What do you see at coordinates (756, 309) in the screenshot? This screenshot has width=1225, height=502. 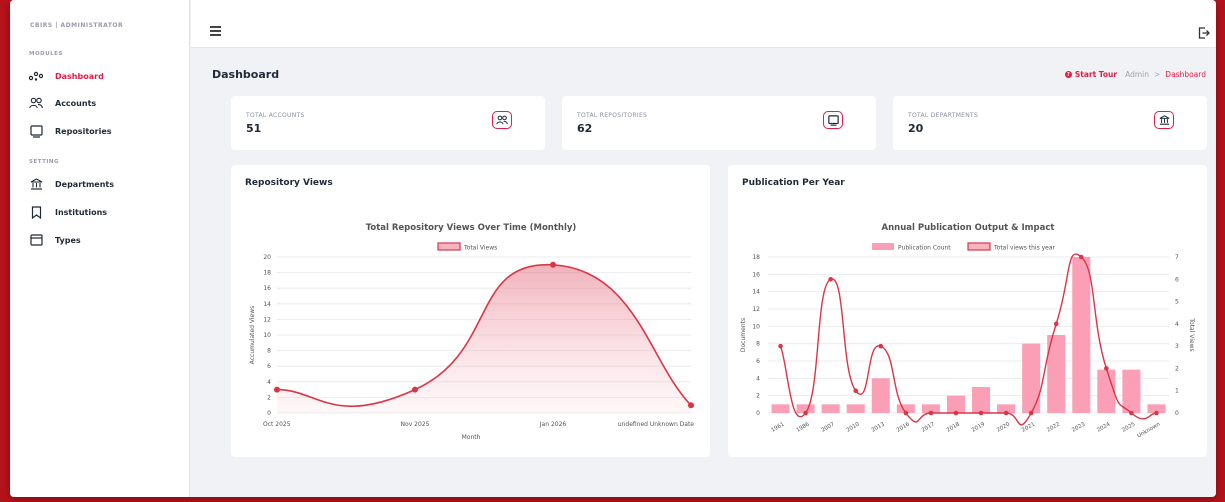 I see `y-tick-label: 12` at bounding box center [756, 309].